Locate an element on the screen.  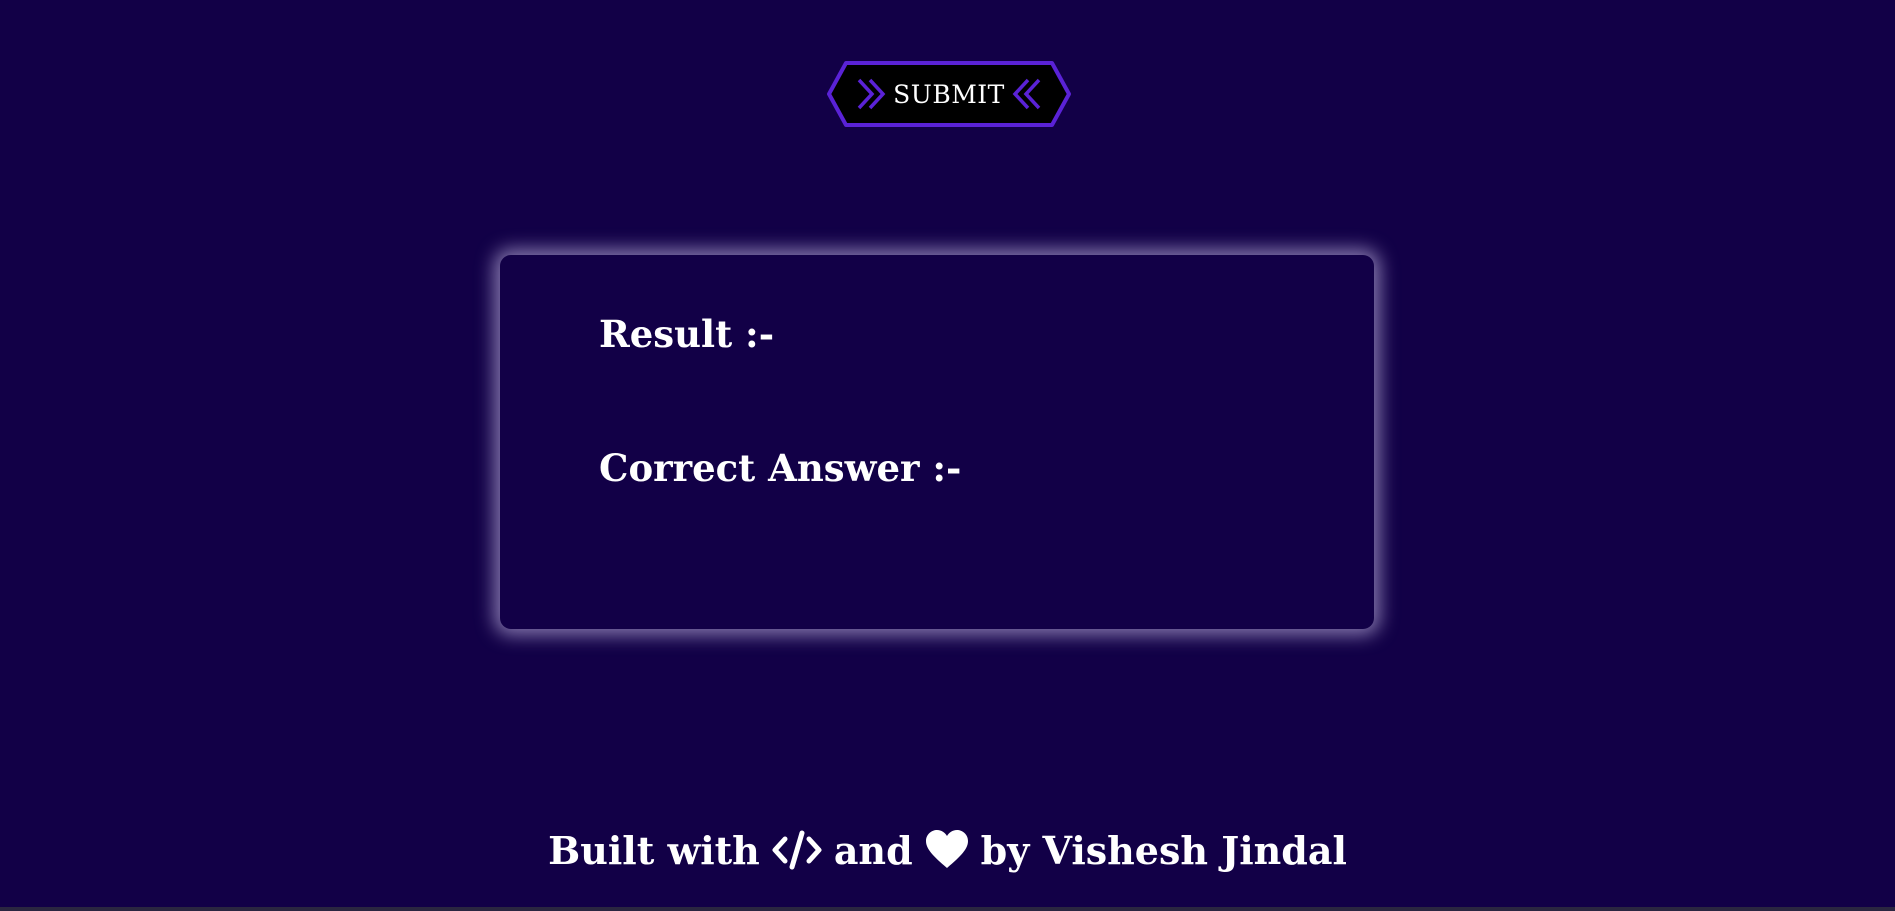
double-chevron-left-icon is located at coordinates (1026, 94).